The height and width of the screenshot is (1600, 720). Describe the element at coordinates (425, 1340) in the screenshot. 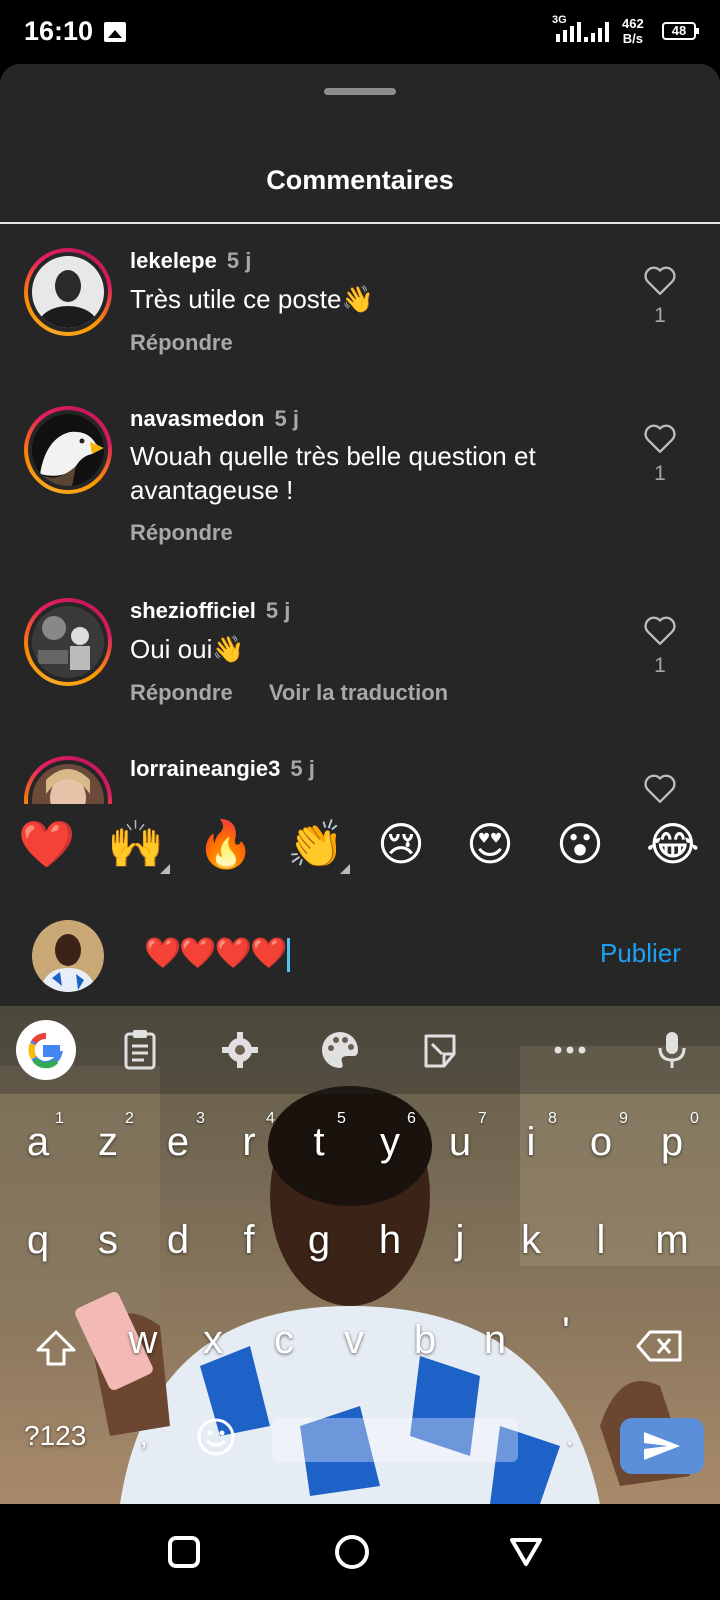

I see `key-b: b` at that location.